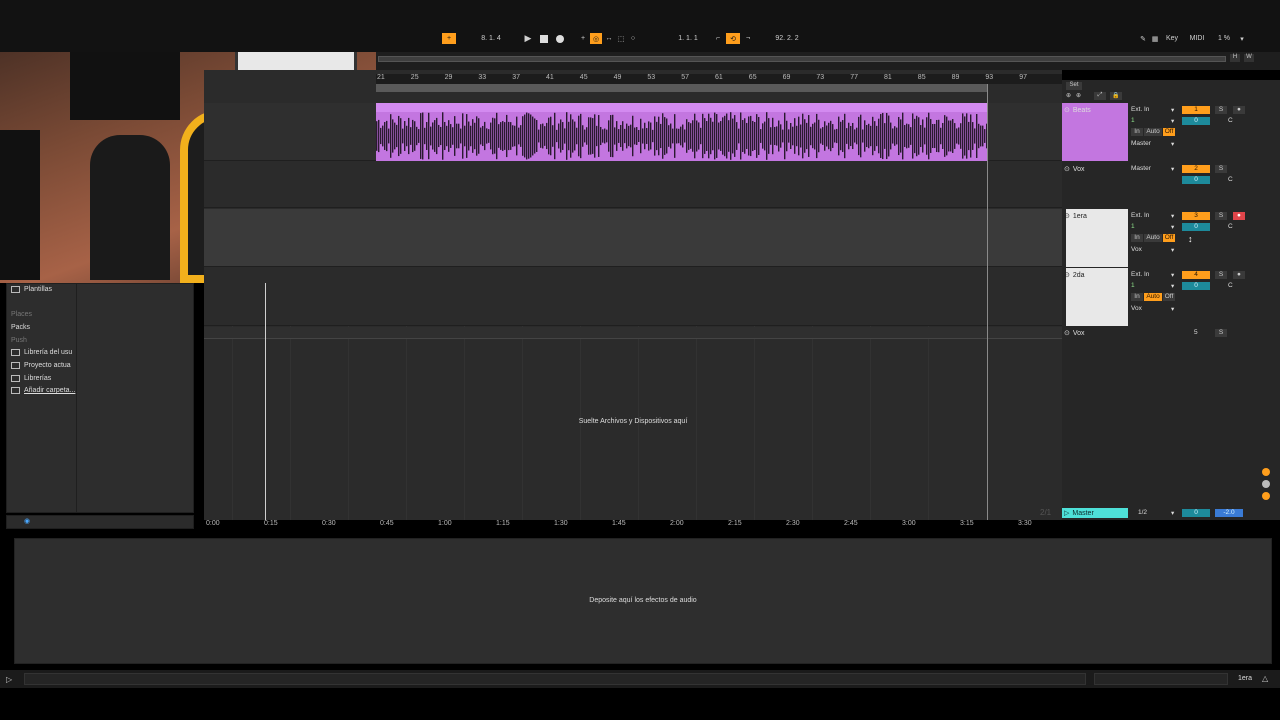  What do you see at coordinates (1266, 472) in the screenshot?
I see `io-toggle-icon` at bounding box center [1266, 472].